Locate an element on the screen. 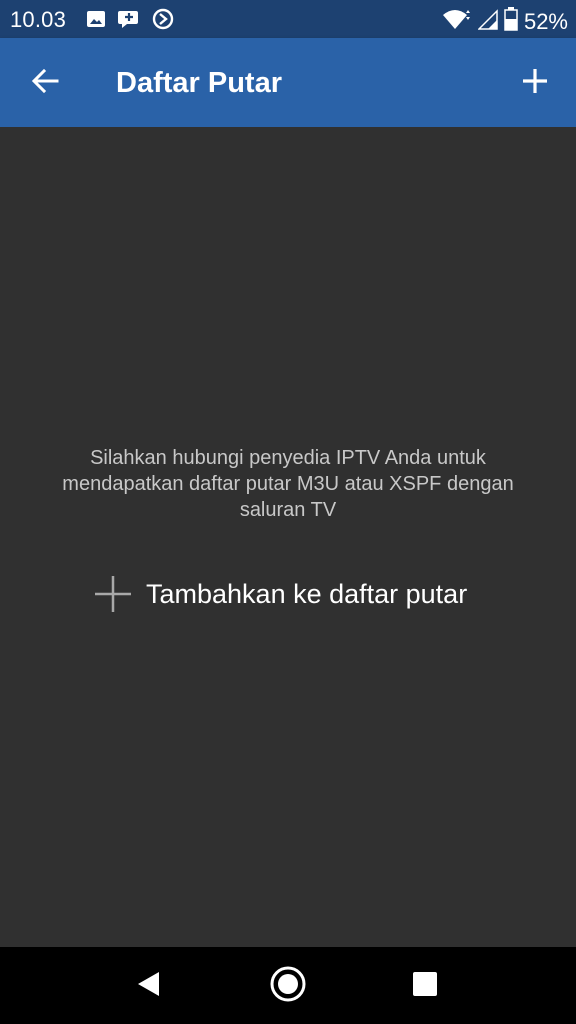 The width and height of the screenshot is (576, 1024). nav-home-button is located at coordinates (288, 986).